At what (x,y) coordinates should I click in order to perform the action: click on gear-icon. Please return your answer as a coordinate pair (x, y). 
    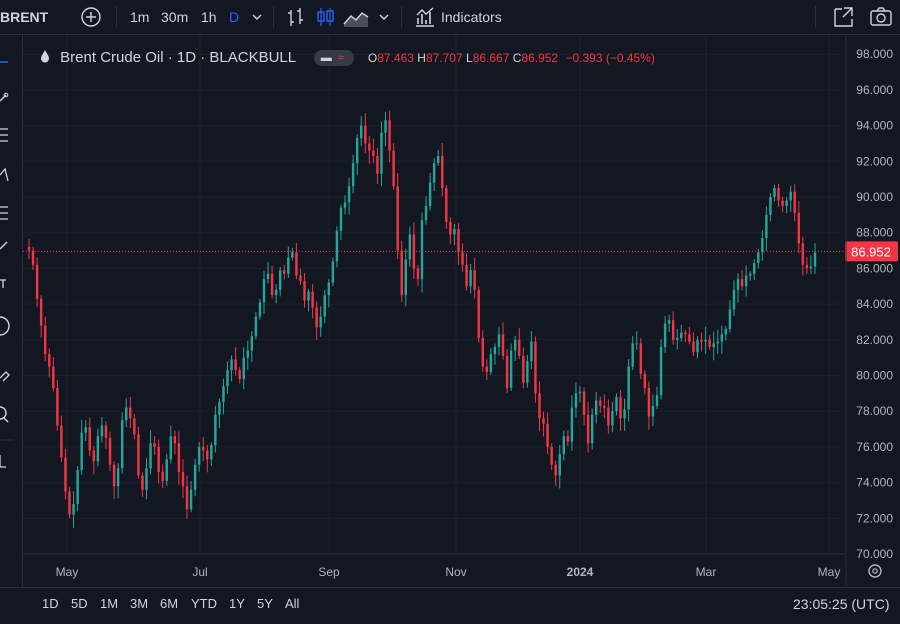
    Looking at the image, I should click on (875, 571).